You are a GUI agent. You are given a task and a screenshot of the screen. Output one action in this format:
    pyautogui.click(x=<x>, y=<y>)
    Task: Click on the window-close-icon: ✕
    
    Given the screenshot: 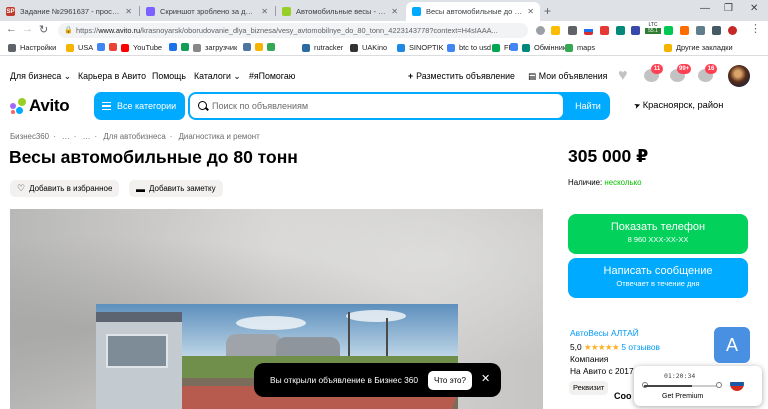 What is the action you would take?
    pyautogui.click(x=754, y=8)
    